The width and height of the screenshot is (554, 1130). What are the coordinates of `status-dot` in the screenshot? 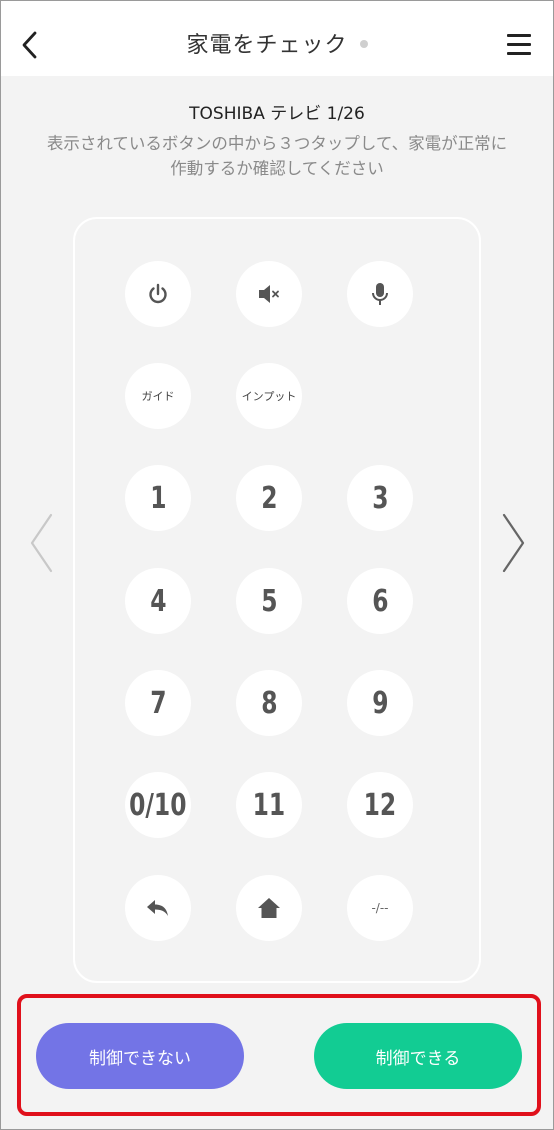 It's located at (363, 44).